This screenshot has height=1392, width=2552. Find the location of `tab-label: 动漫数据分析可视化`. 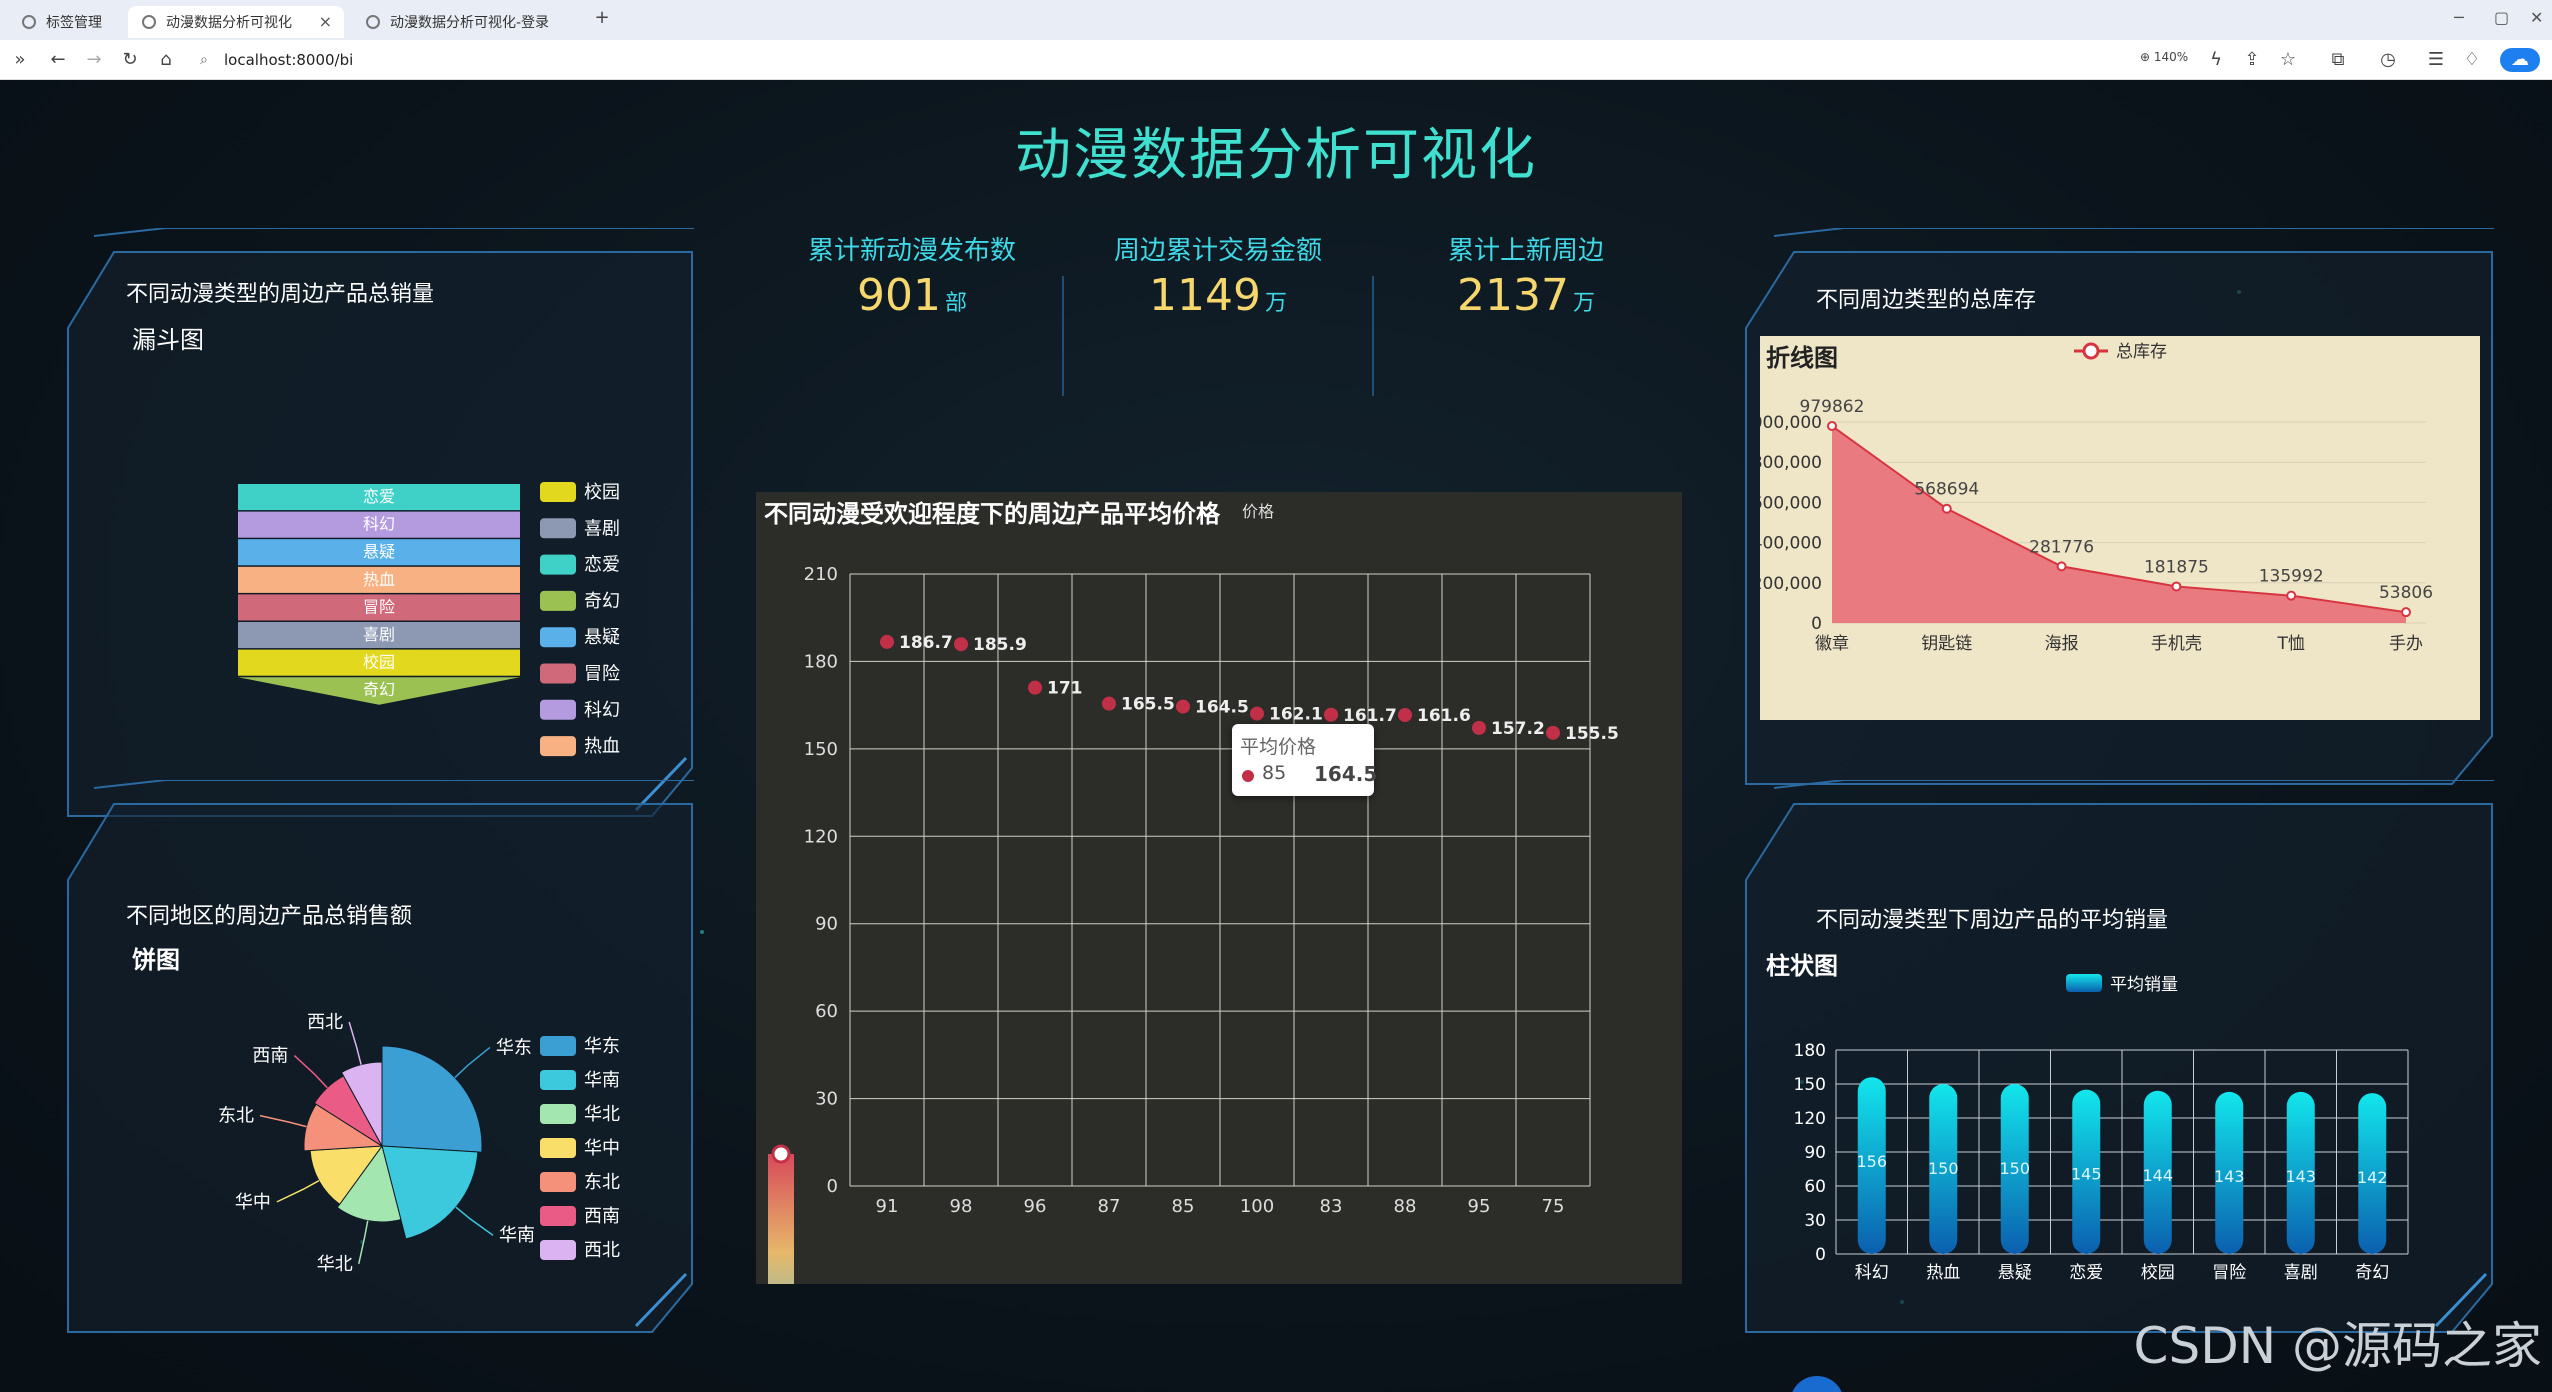

tab-label: 动漫数据分析可视化 is located at coordinates (229, 23).